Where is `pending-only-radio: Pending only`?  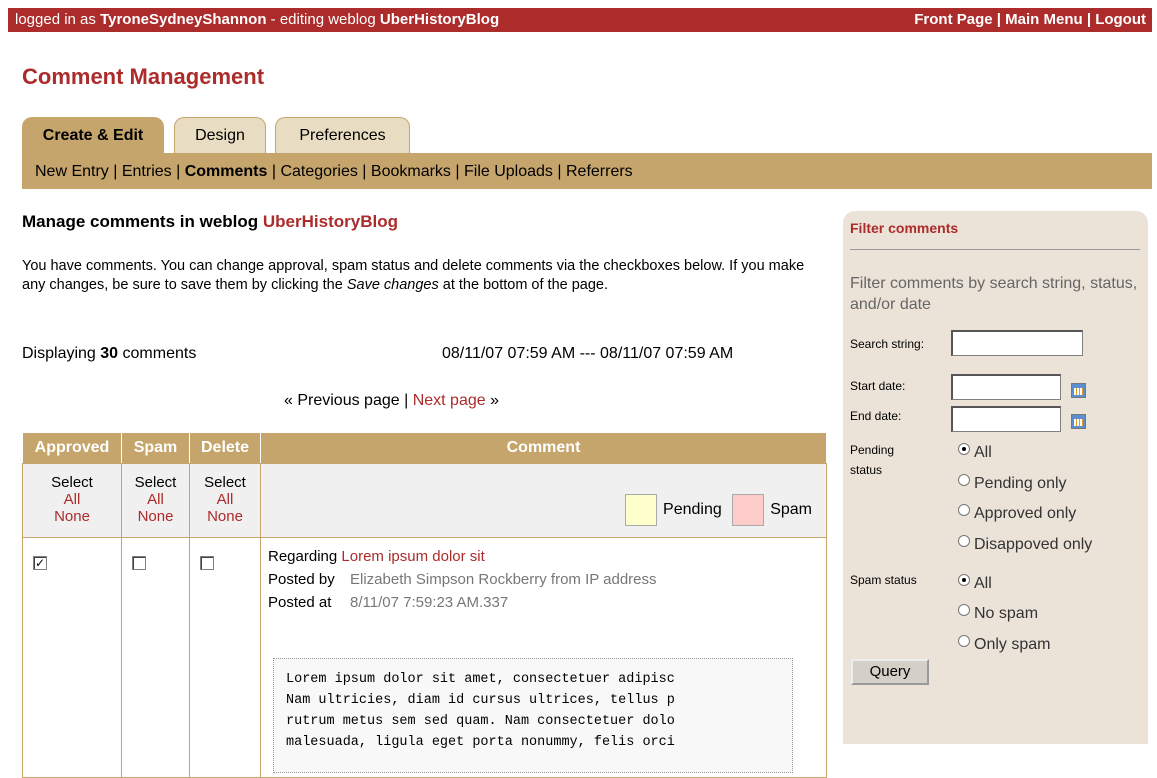 pending-only-radio: Pending only is located at coordinates (1012, 483).